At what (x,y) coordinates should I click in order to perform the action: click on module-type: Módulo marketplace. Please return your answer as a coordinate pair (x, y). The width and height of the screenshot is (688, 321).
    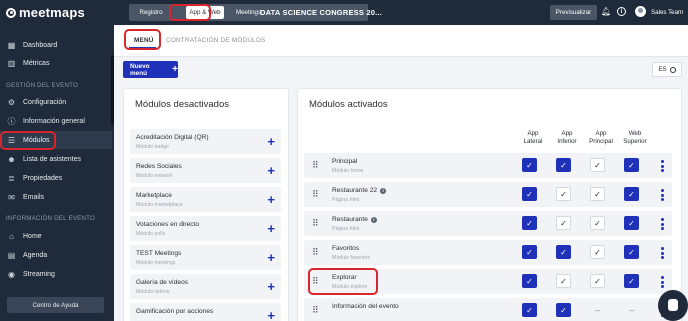
    Looking at the image, I should click on (159, 205).